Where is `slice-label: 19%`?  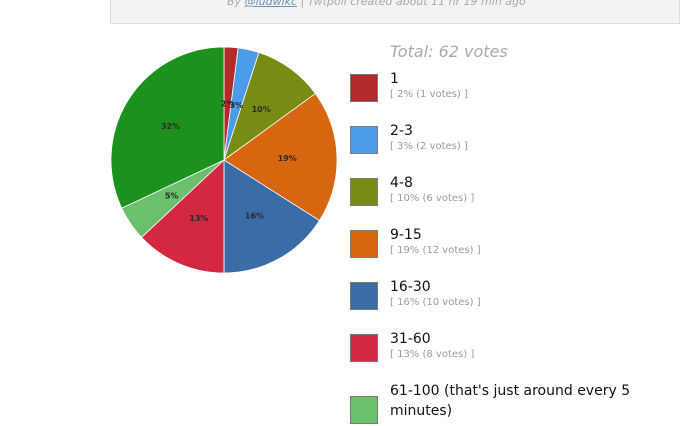 slice-label: 19% is located at coordinates (287, 158).